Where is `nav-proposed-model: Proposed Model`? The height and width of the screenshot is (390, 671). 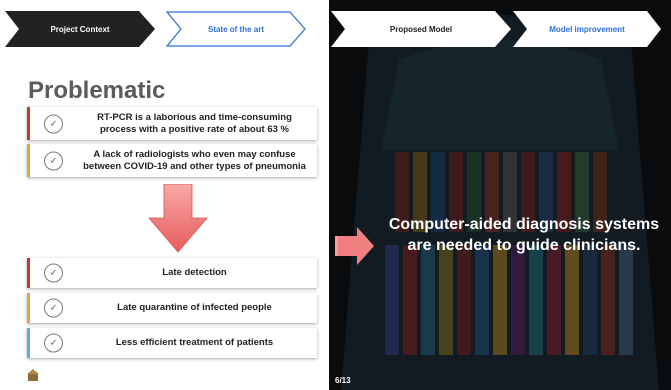
nav-proposed-model: Proposed Model is located at coordinates (421, 29).